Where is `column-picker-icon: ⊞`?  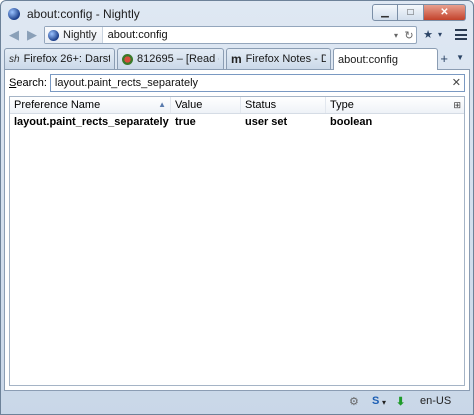 column-picker-icon: ⊞ is located at coordinates (457, 105).